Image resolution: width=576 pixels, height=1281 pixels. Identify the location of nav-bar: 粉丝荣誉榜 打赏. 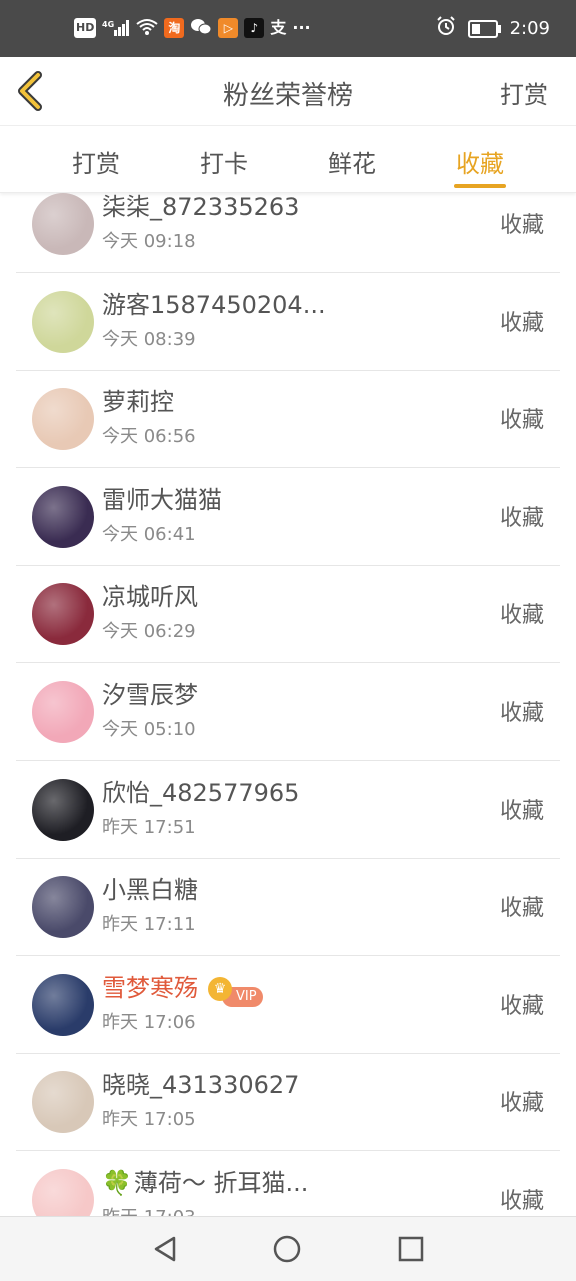
(288, 91).